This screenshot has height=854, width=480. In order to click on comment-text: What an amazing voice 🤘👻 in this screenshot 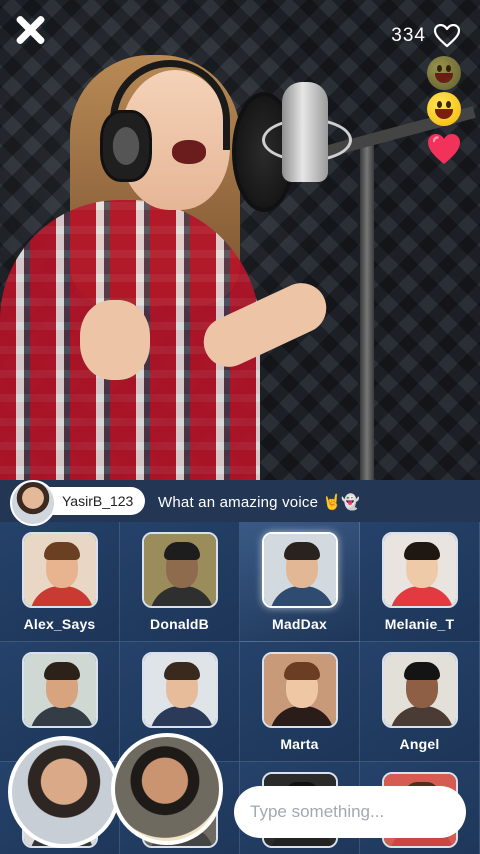, I will do `click(259, 502)`.